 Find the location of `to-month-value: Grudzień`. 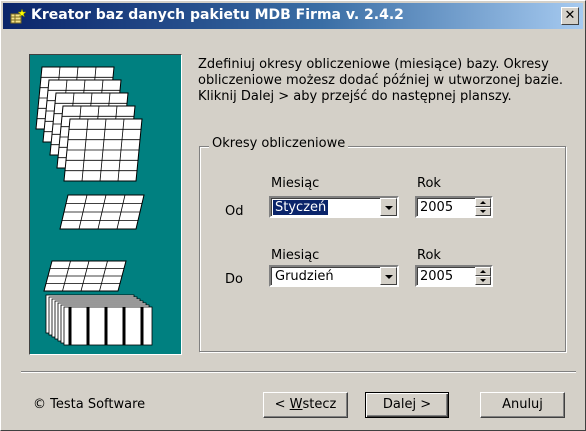

to-month-value: Grudzień is located at coordinates (304, 276).